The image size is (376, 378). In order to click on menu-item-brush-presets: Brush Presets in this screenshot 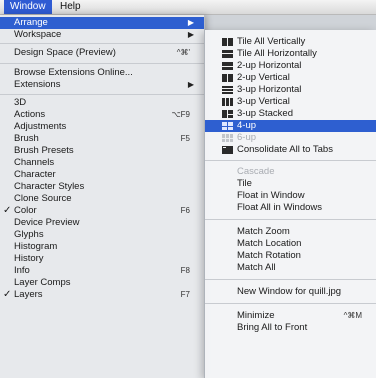, I will do `click(102, 151)`.